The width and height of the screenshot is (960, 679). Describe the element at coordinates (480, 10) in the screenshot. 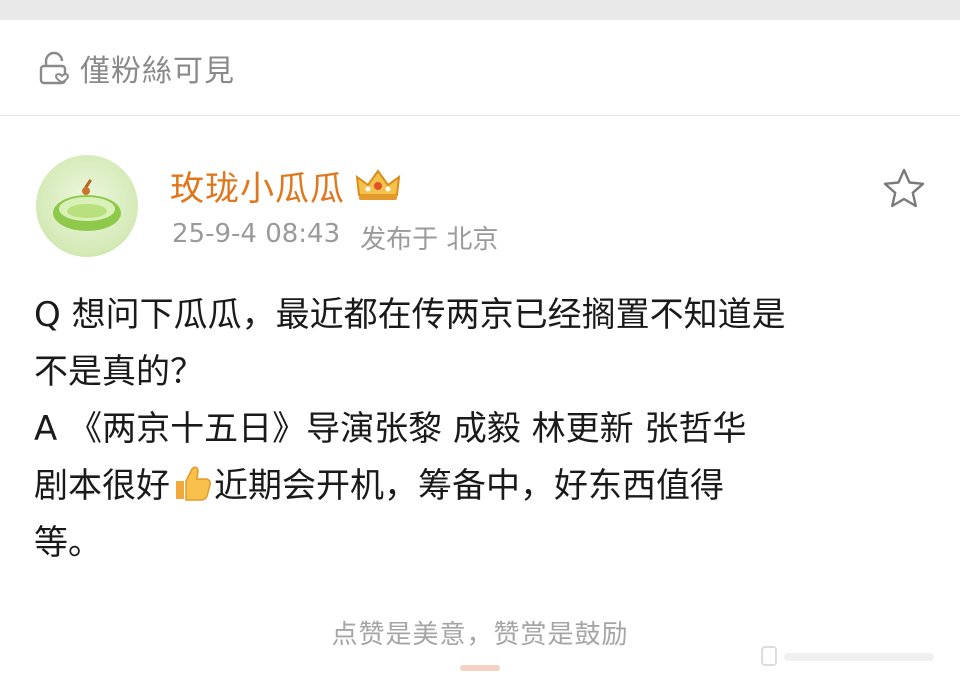

I see `top-strip` at that location.